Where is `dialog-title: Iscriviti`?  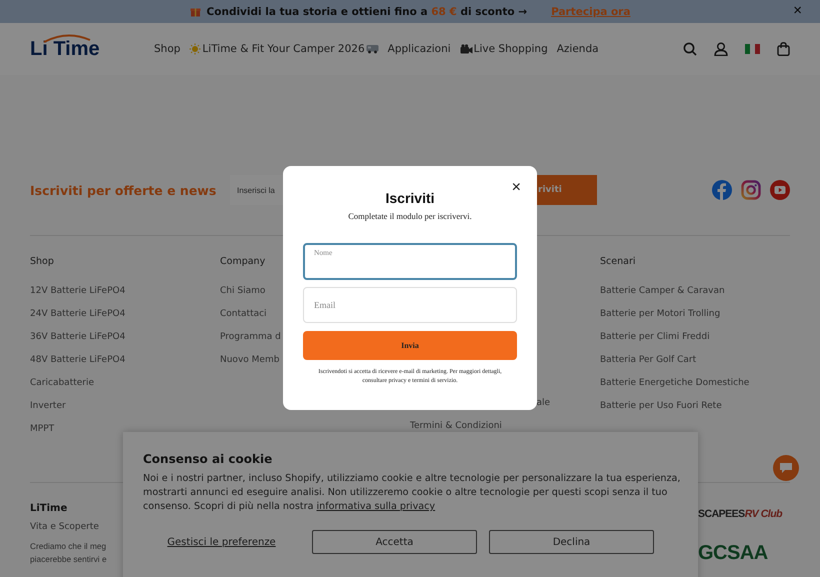 dialog-title: Iscriviti is located at coordinates (410, 198).